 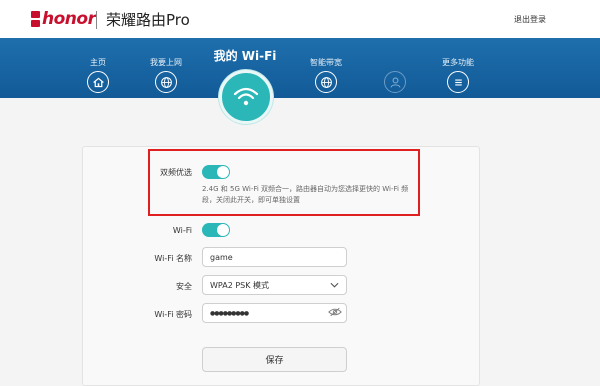 I want to click on nav-item-label: 智能带宽, so click(x=326, y=62).